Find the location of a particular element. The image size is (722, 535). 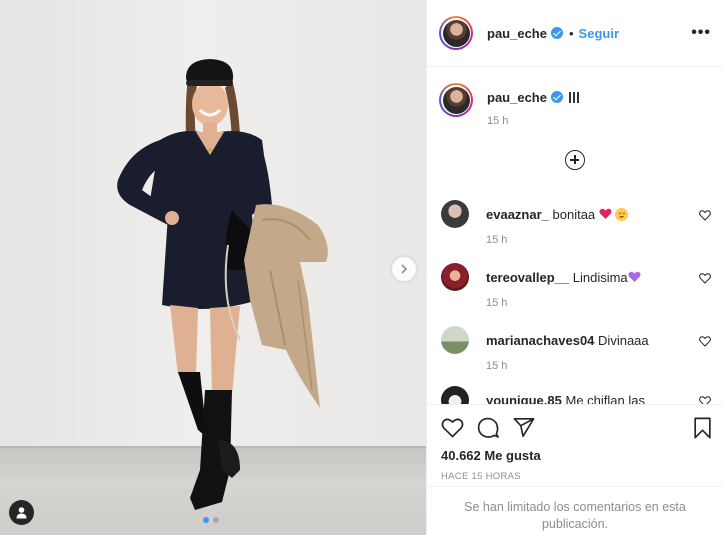

share-paper-plane-icon is located at coordinates (524, 427).